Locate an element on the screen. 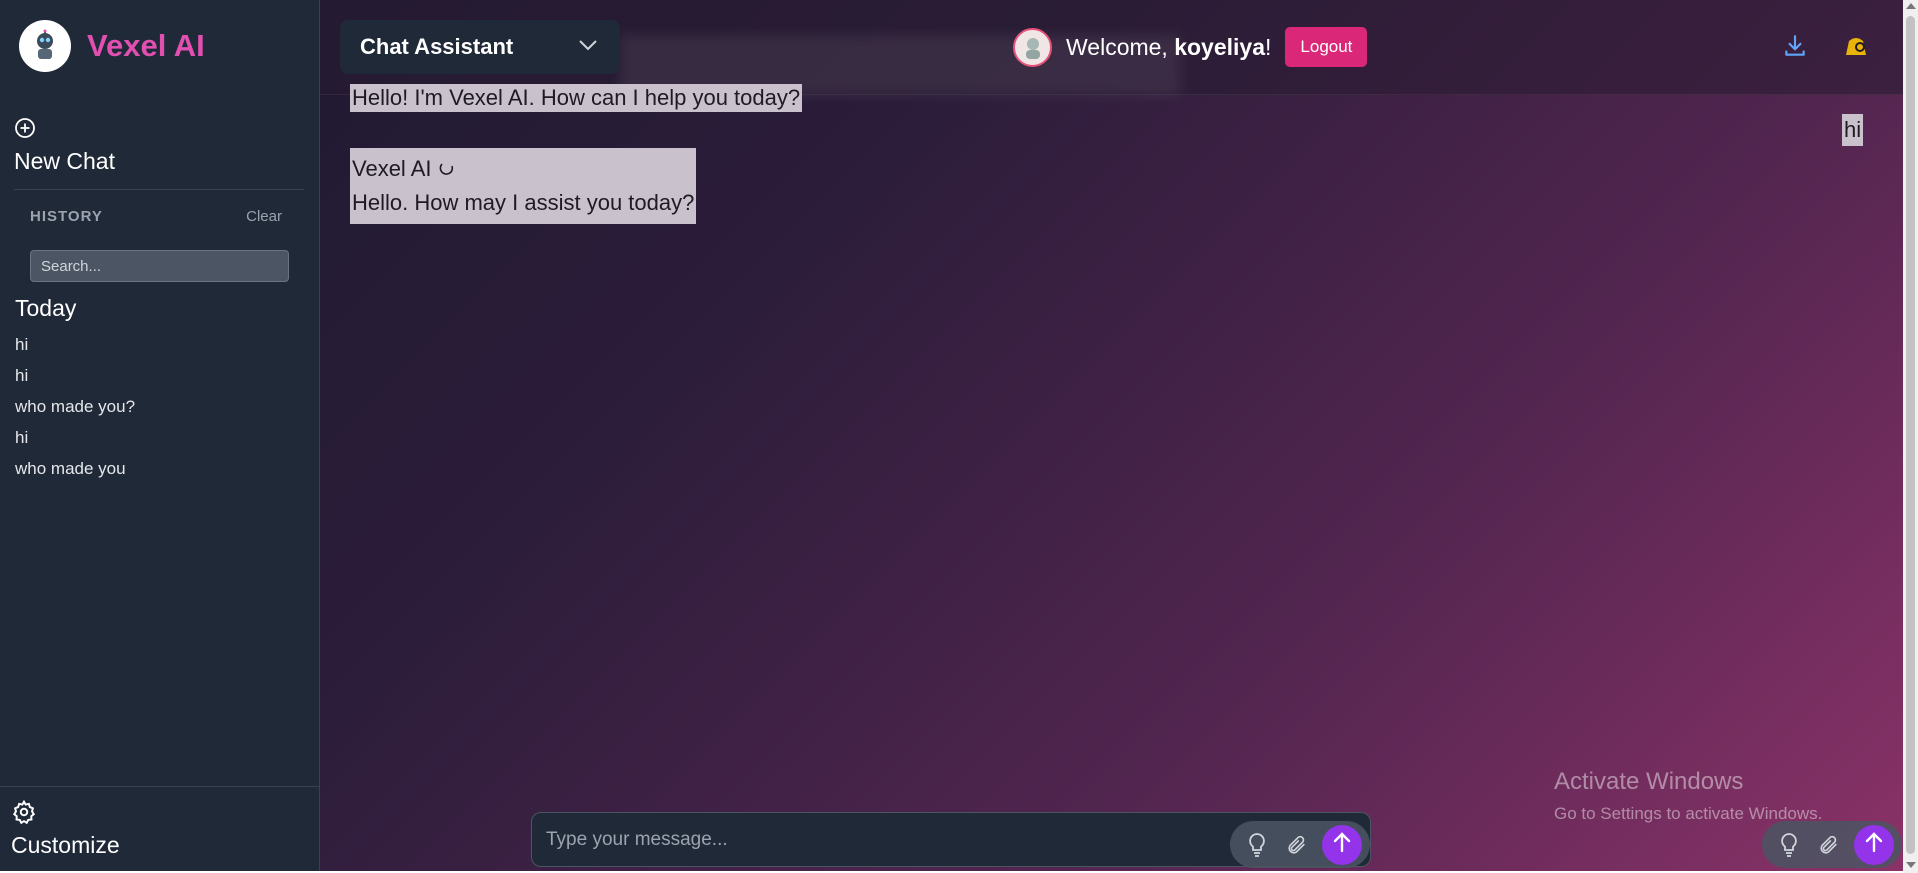 This screenshot has height=873, width=1918. gear-icon is located at coordinates (24, 814).